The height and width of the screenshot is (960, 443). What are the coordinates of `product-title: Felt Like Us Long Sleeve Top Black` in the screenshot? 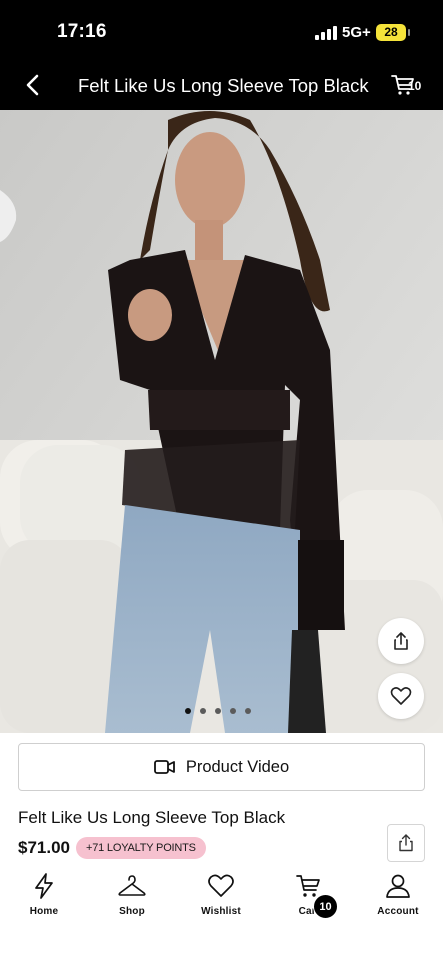 It's located at (152, 817).